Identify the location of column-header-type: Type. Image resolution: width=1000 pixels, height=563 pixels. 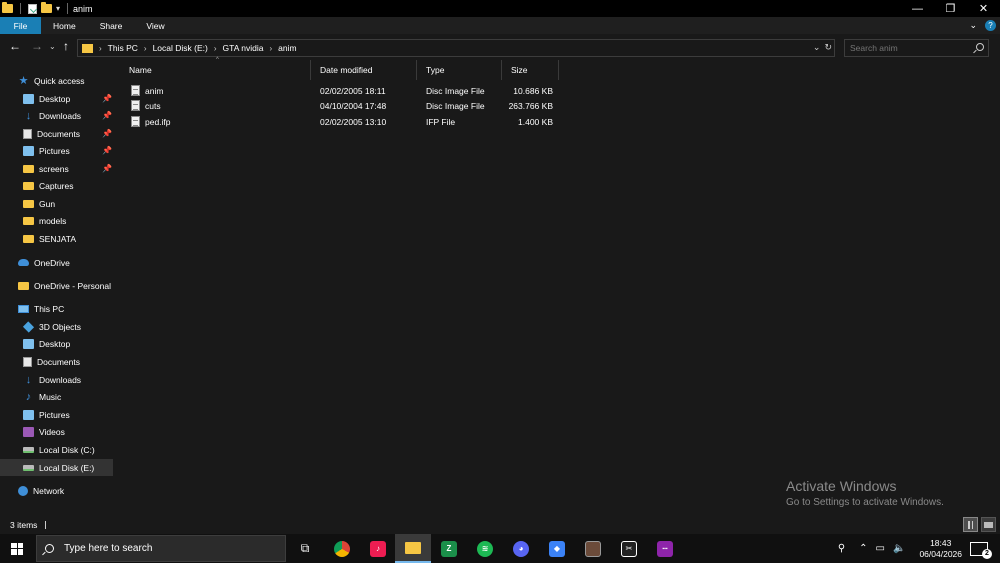
(459, 70).